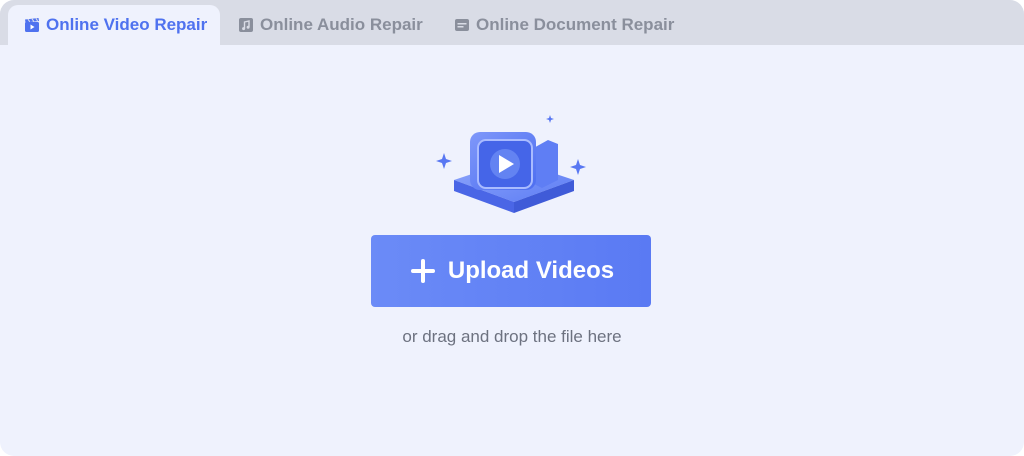 Image resolution: width=1024 pixels, height=456 pixels. I want to click on tab-online-video-repair: Online Video Repair, so click(114, 25).